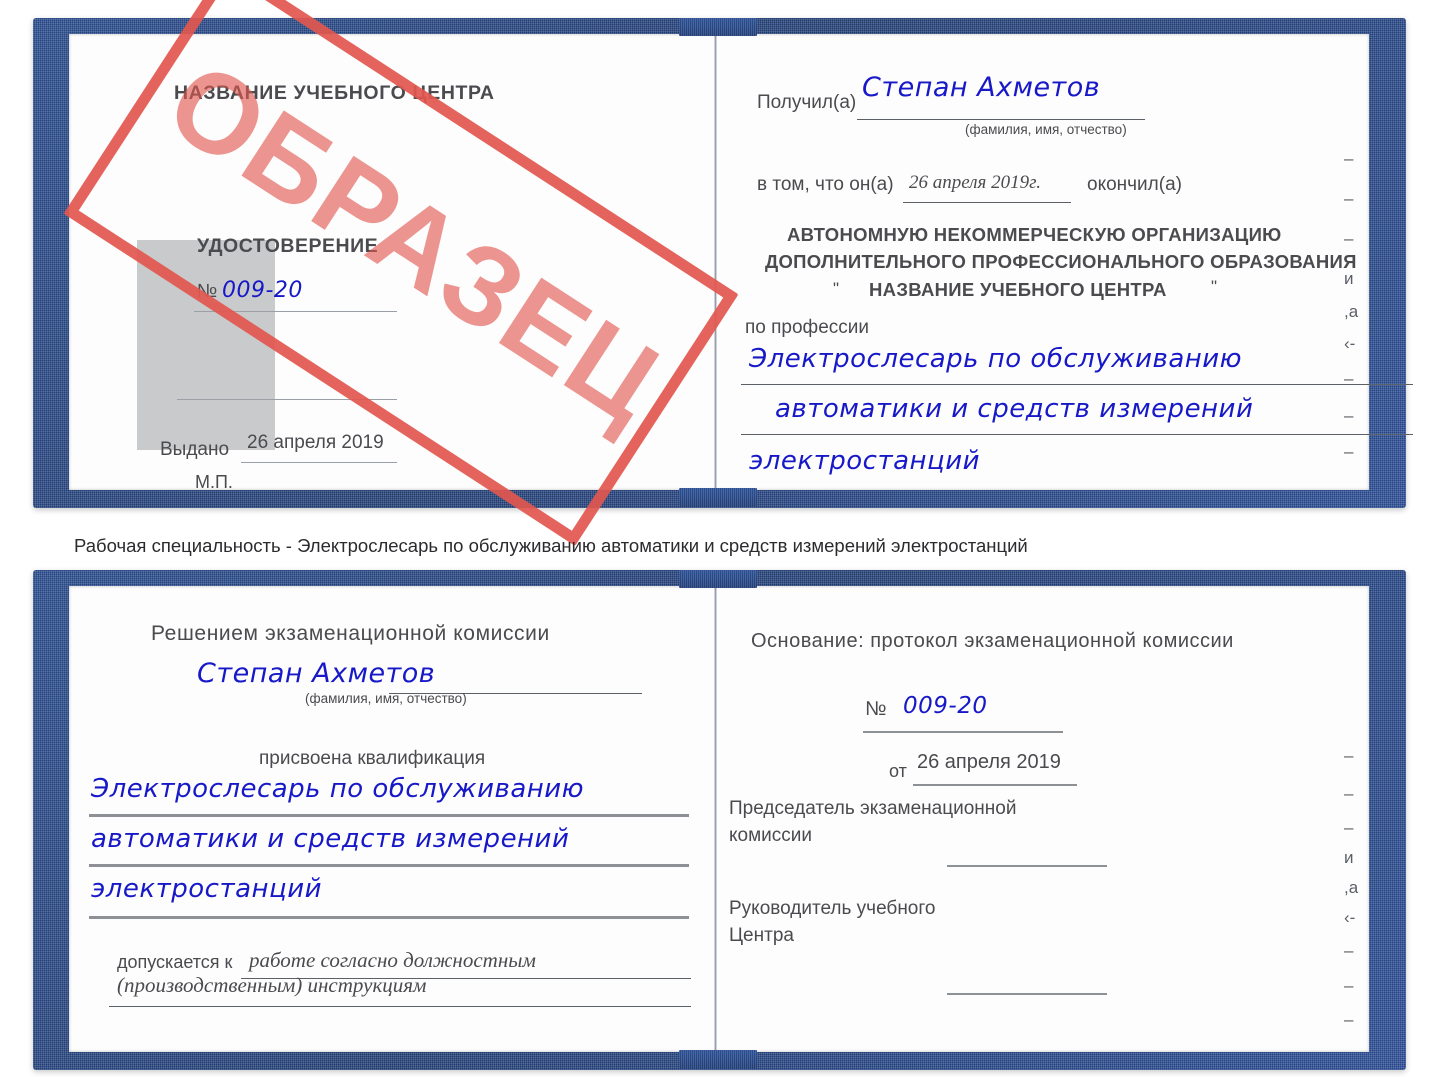 Image resolution: width=1448 pixels, height=1085 pixels. What do you see at coordinates (1014, 409) in the screenshot?
I see `profession-value-line-2: автоматики и средств измерений` at bounding box center [1014, 409].